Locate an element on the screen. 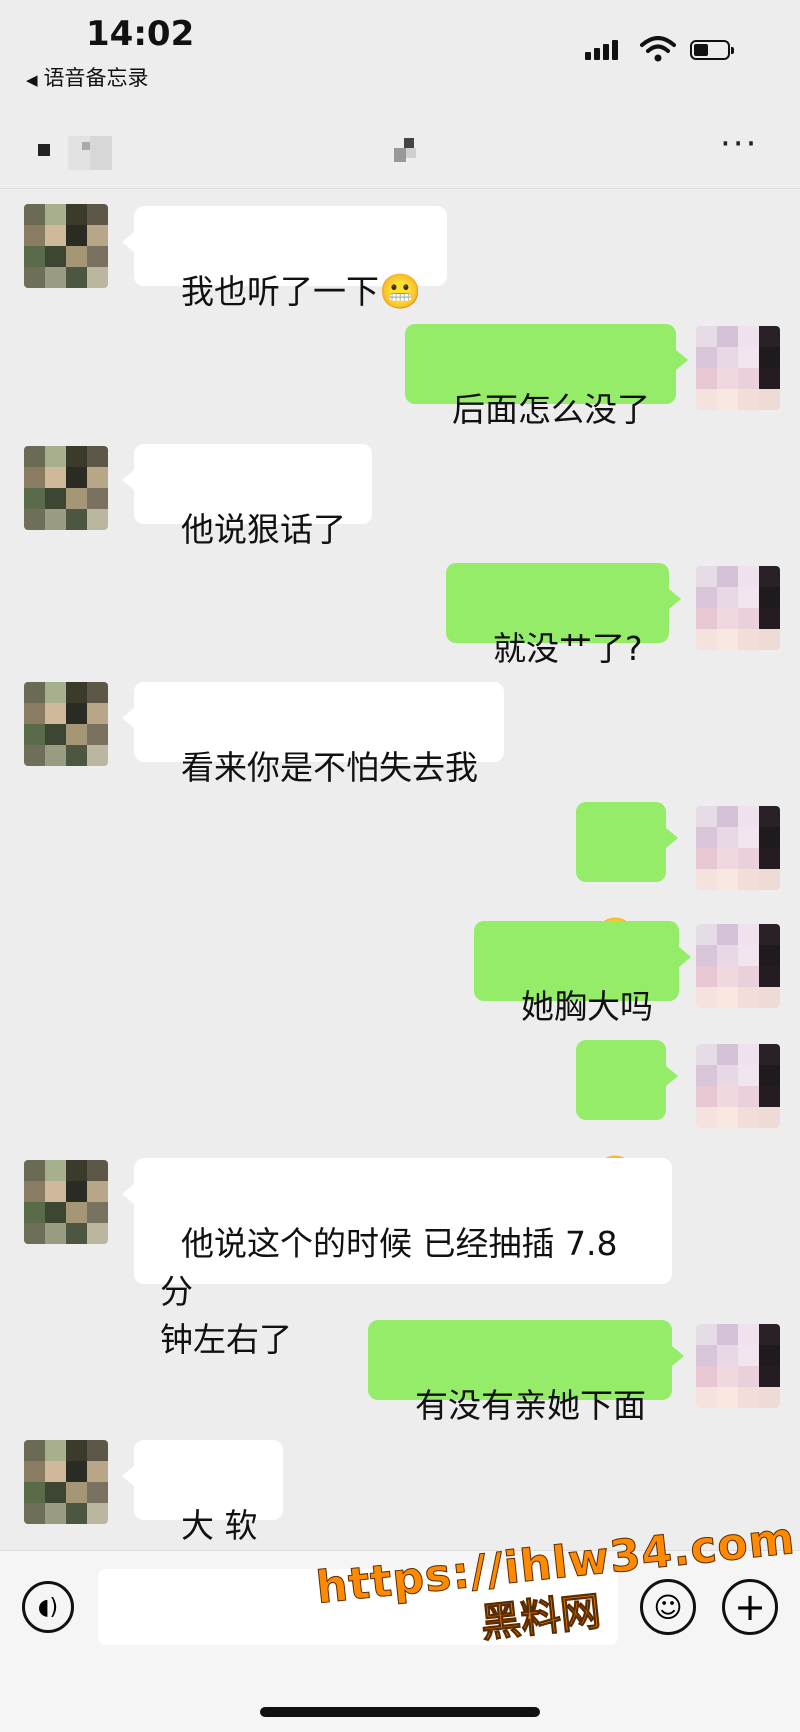 This screenshot has height=1732, width=800. more-options-icon: ··· is located at coordinates (739, 144).